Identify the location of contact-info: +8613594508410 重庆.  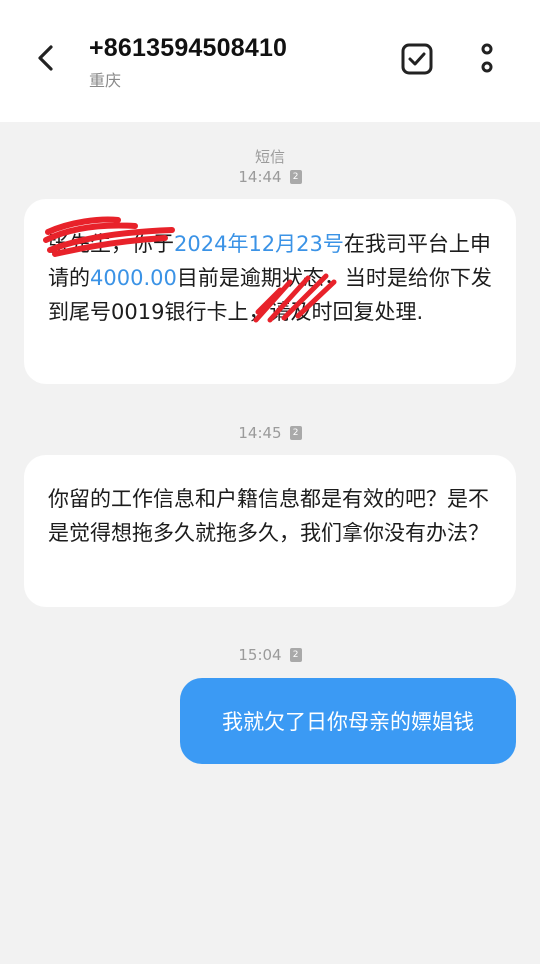
(188, 62).